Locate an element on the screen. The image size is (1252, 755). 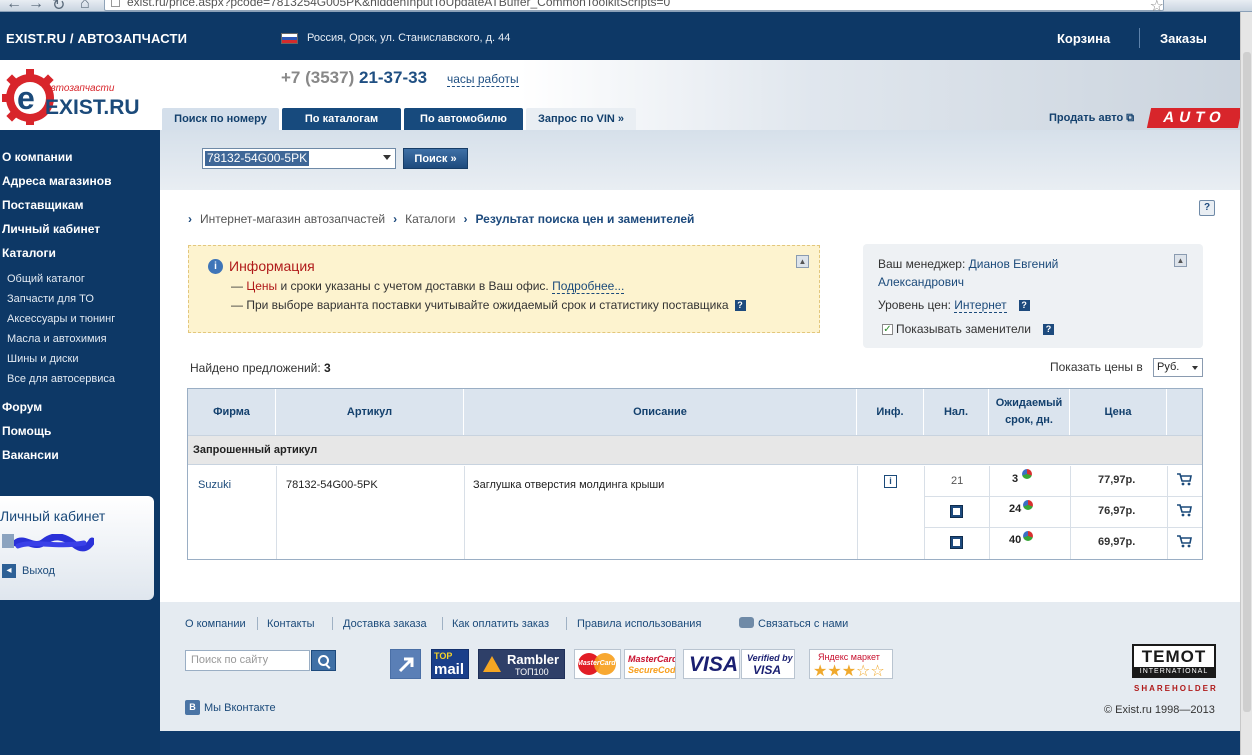
yandex-market-badge: Яндекс маркет ★★★☆☆ is located at coordinates (851, 664).